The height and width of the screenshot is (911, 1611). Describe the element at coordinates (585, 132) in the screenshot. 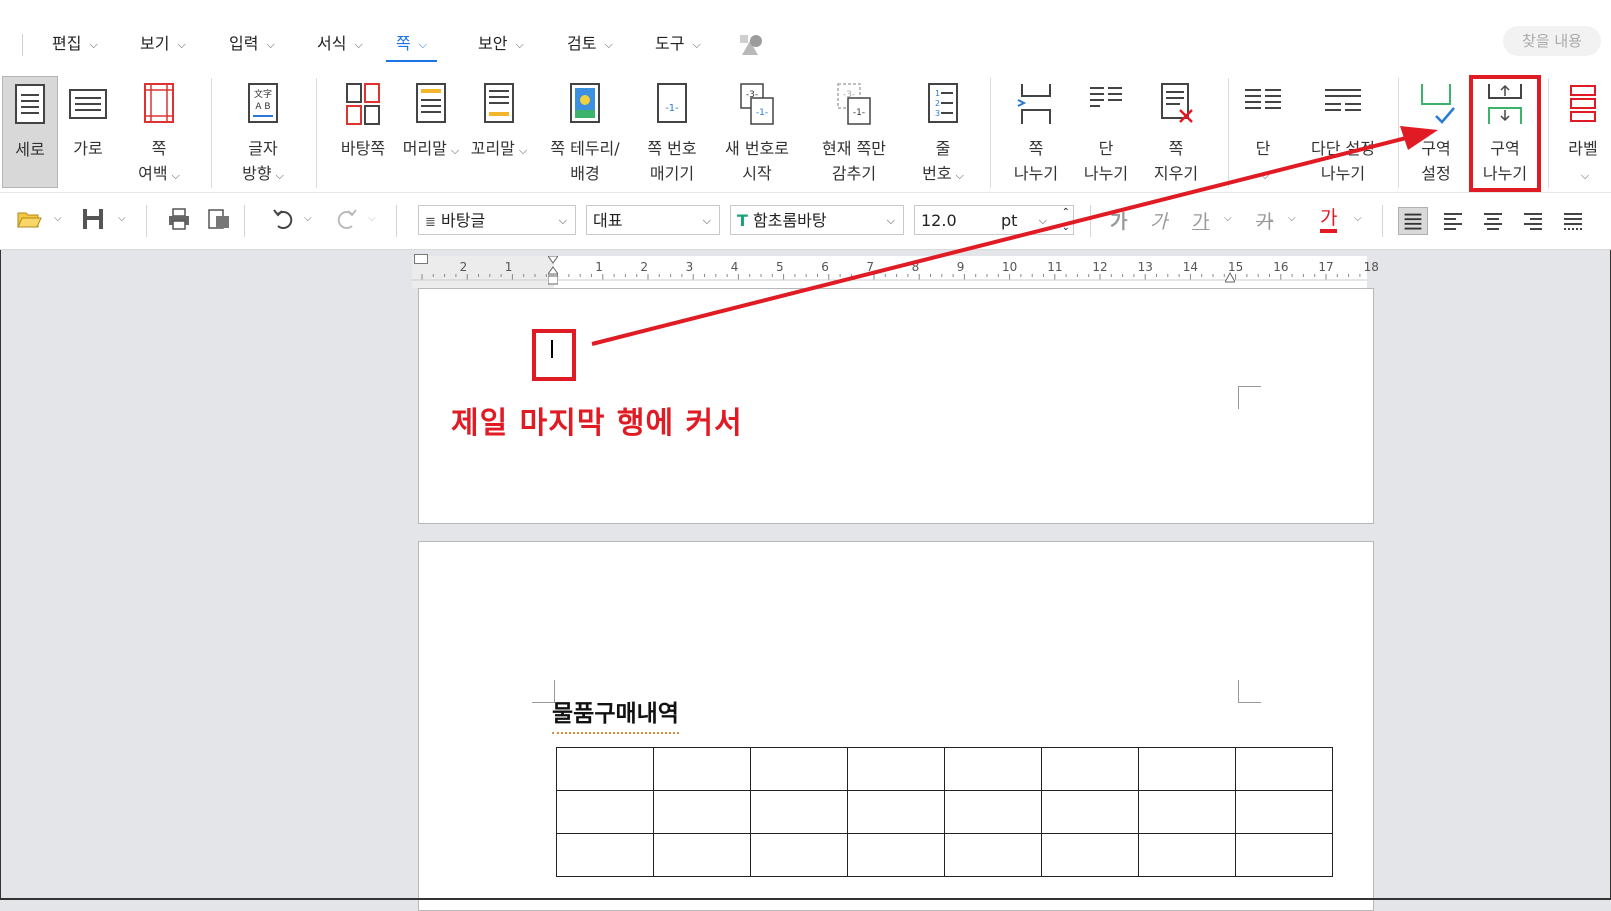

I see `page-border-button: 쪽 테두리/ 배경` at that location.